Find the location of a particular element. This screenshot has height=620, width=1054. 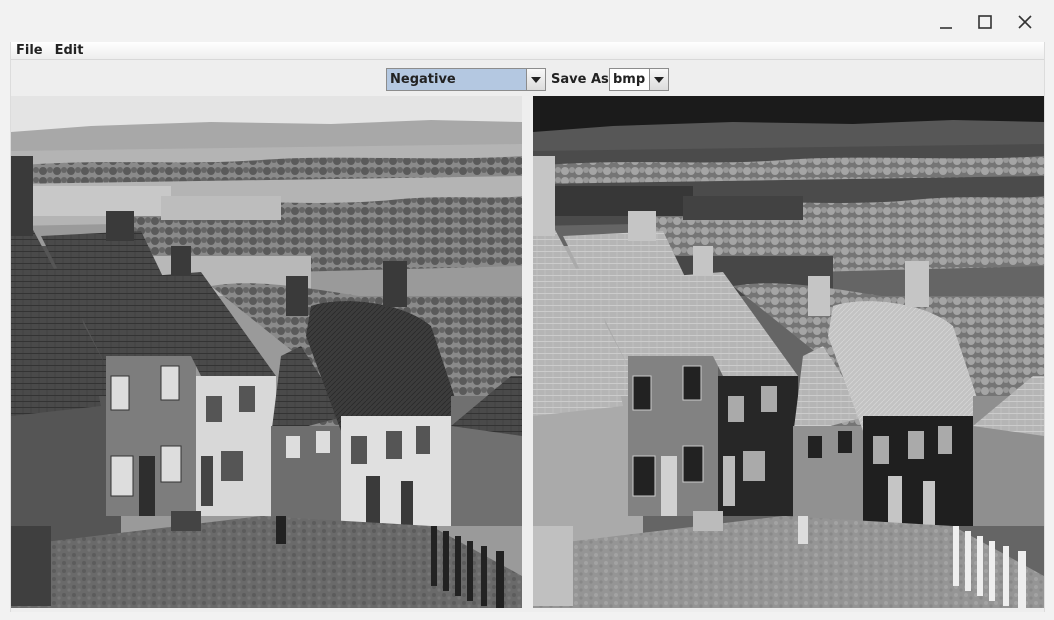

save-as-label: Save As is located at coordinates (580, 79).